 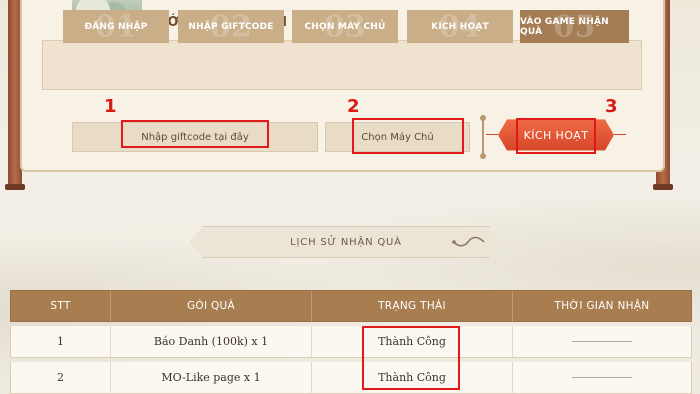 I want to click on step-choose-server: 03 CHỌN MÁY CHỦ, so click(x=345, y=26).